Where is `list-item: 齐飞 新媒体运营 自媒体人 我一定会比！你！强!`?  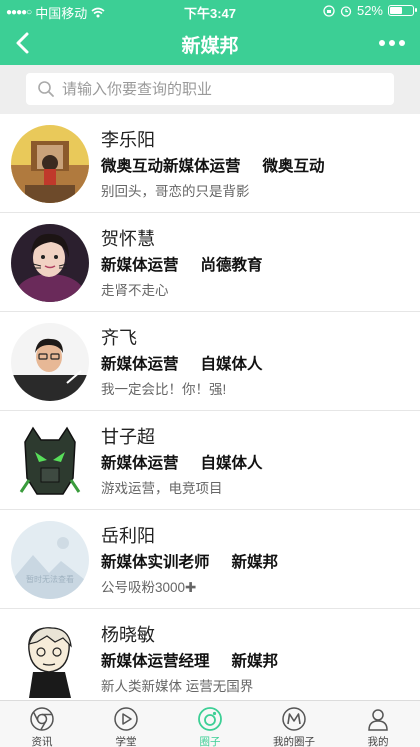
list-item: 齐飞 新媒体运营 自媒体人 我一定会比！你！强! is located at coordinates (210, 361).